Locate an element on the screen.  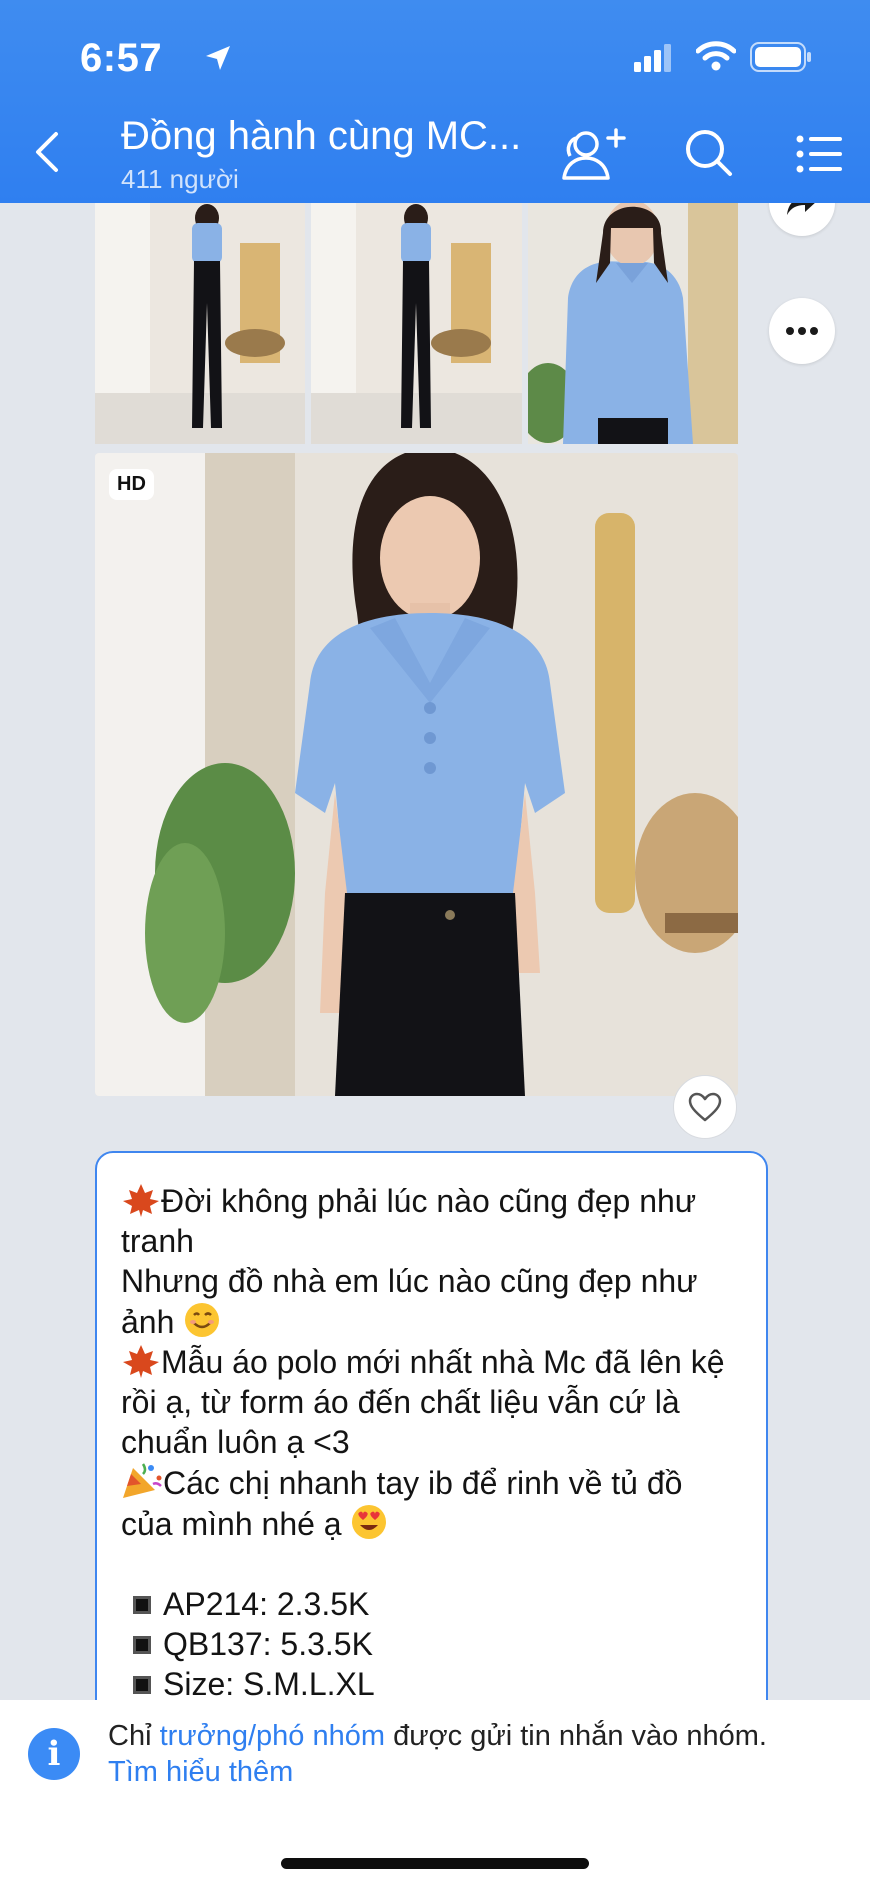
more-options-button is located at coordinates (802, 331).